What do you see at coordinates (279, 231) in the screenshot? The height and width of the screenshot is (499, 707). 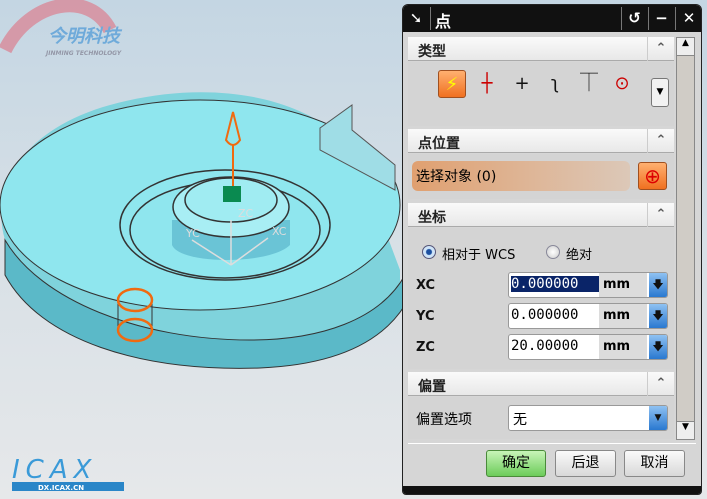 I see `xc-axis-label: XC` at bounding box center [279, 231].